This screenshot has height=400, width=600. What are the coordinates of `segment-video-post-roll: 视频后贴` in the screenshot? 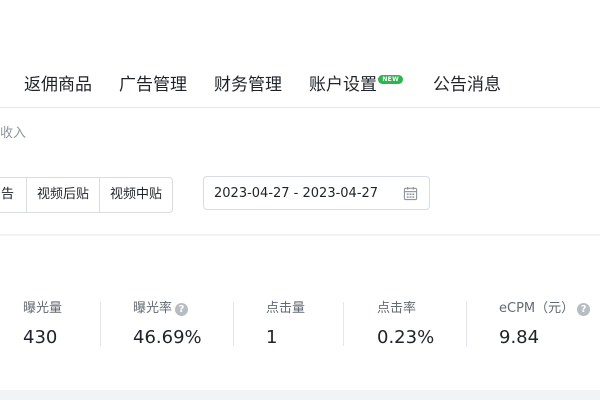 It's located at (64, 195).